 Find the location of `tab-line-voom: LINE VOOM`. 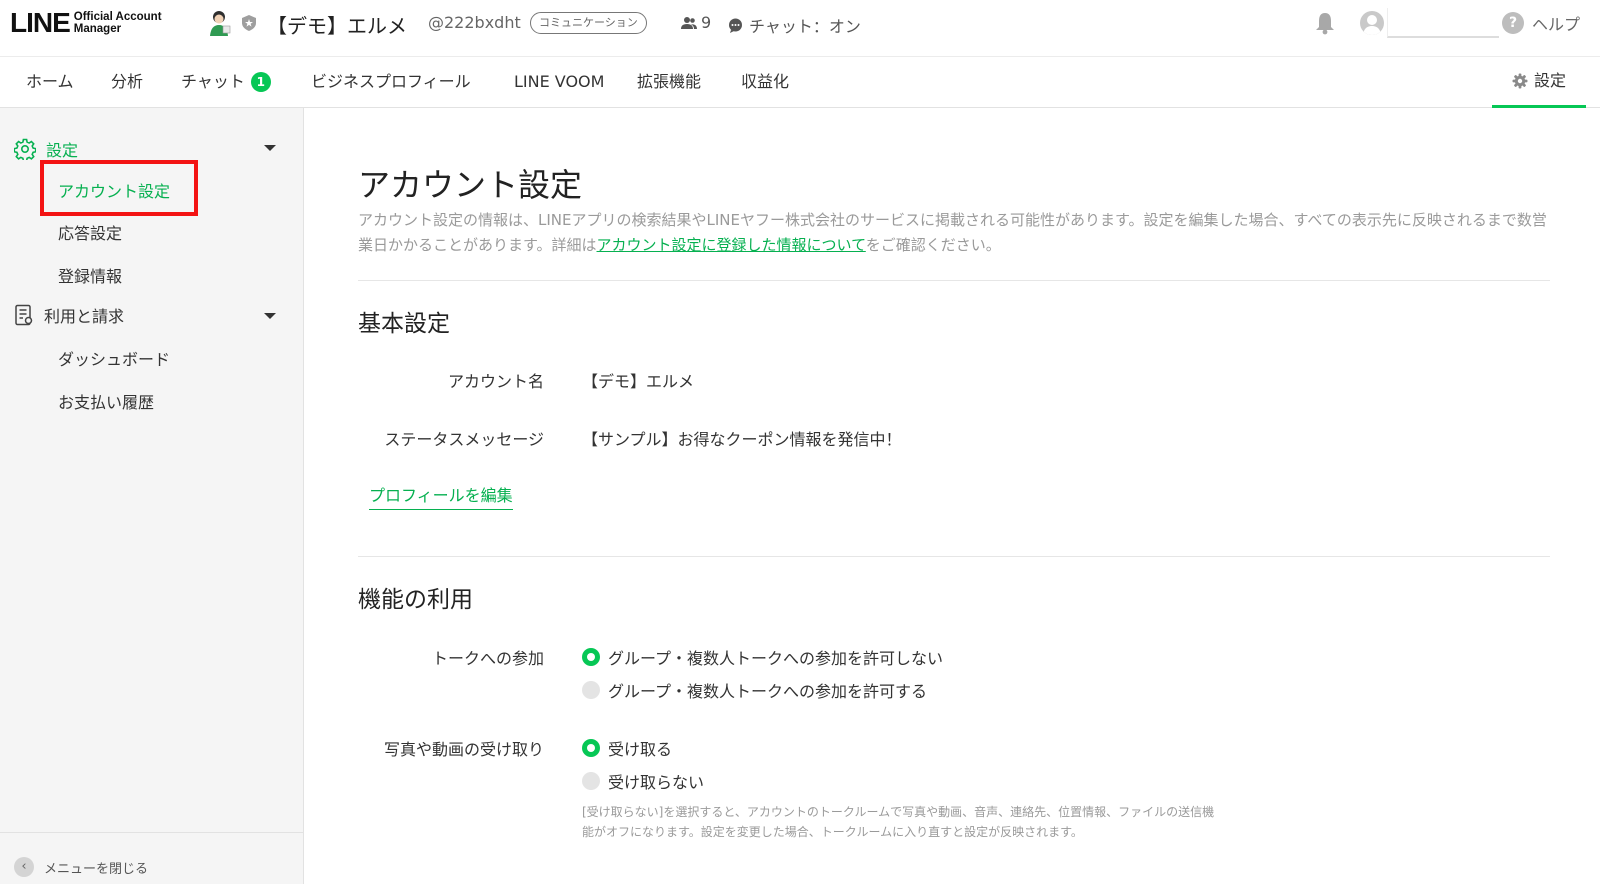

tab-line-voom: LINE VOOM is located at coordinates (559, 82).